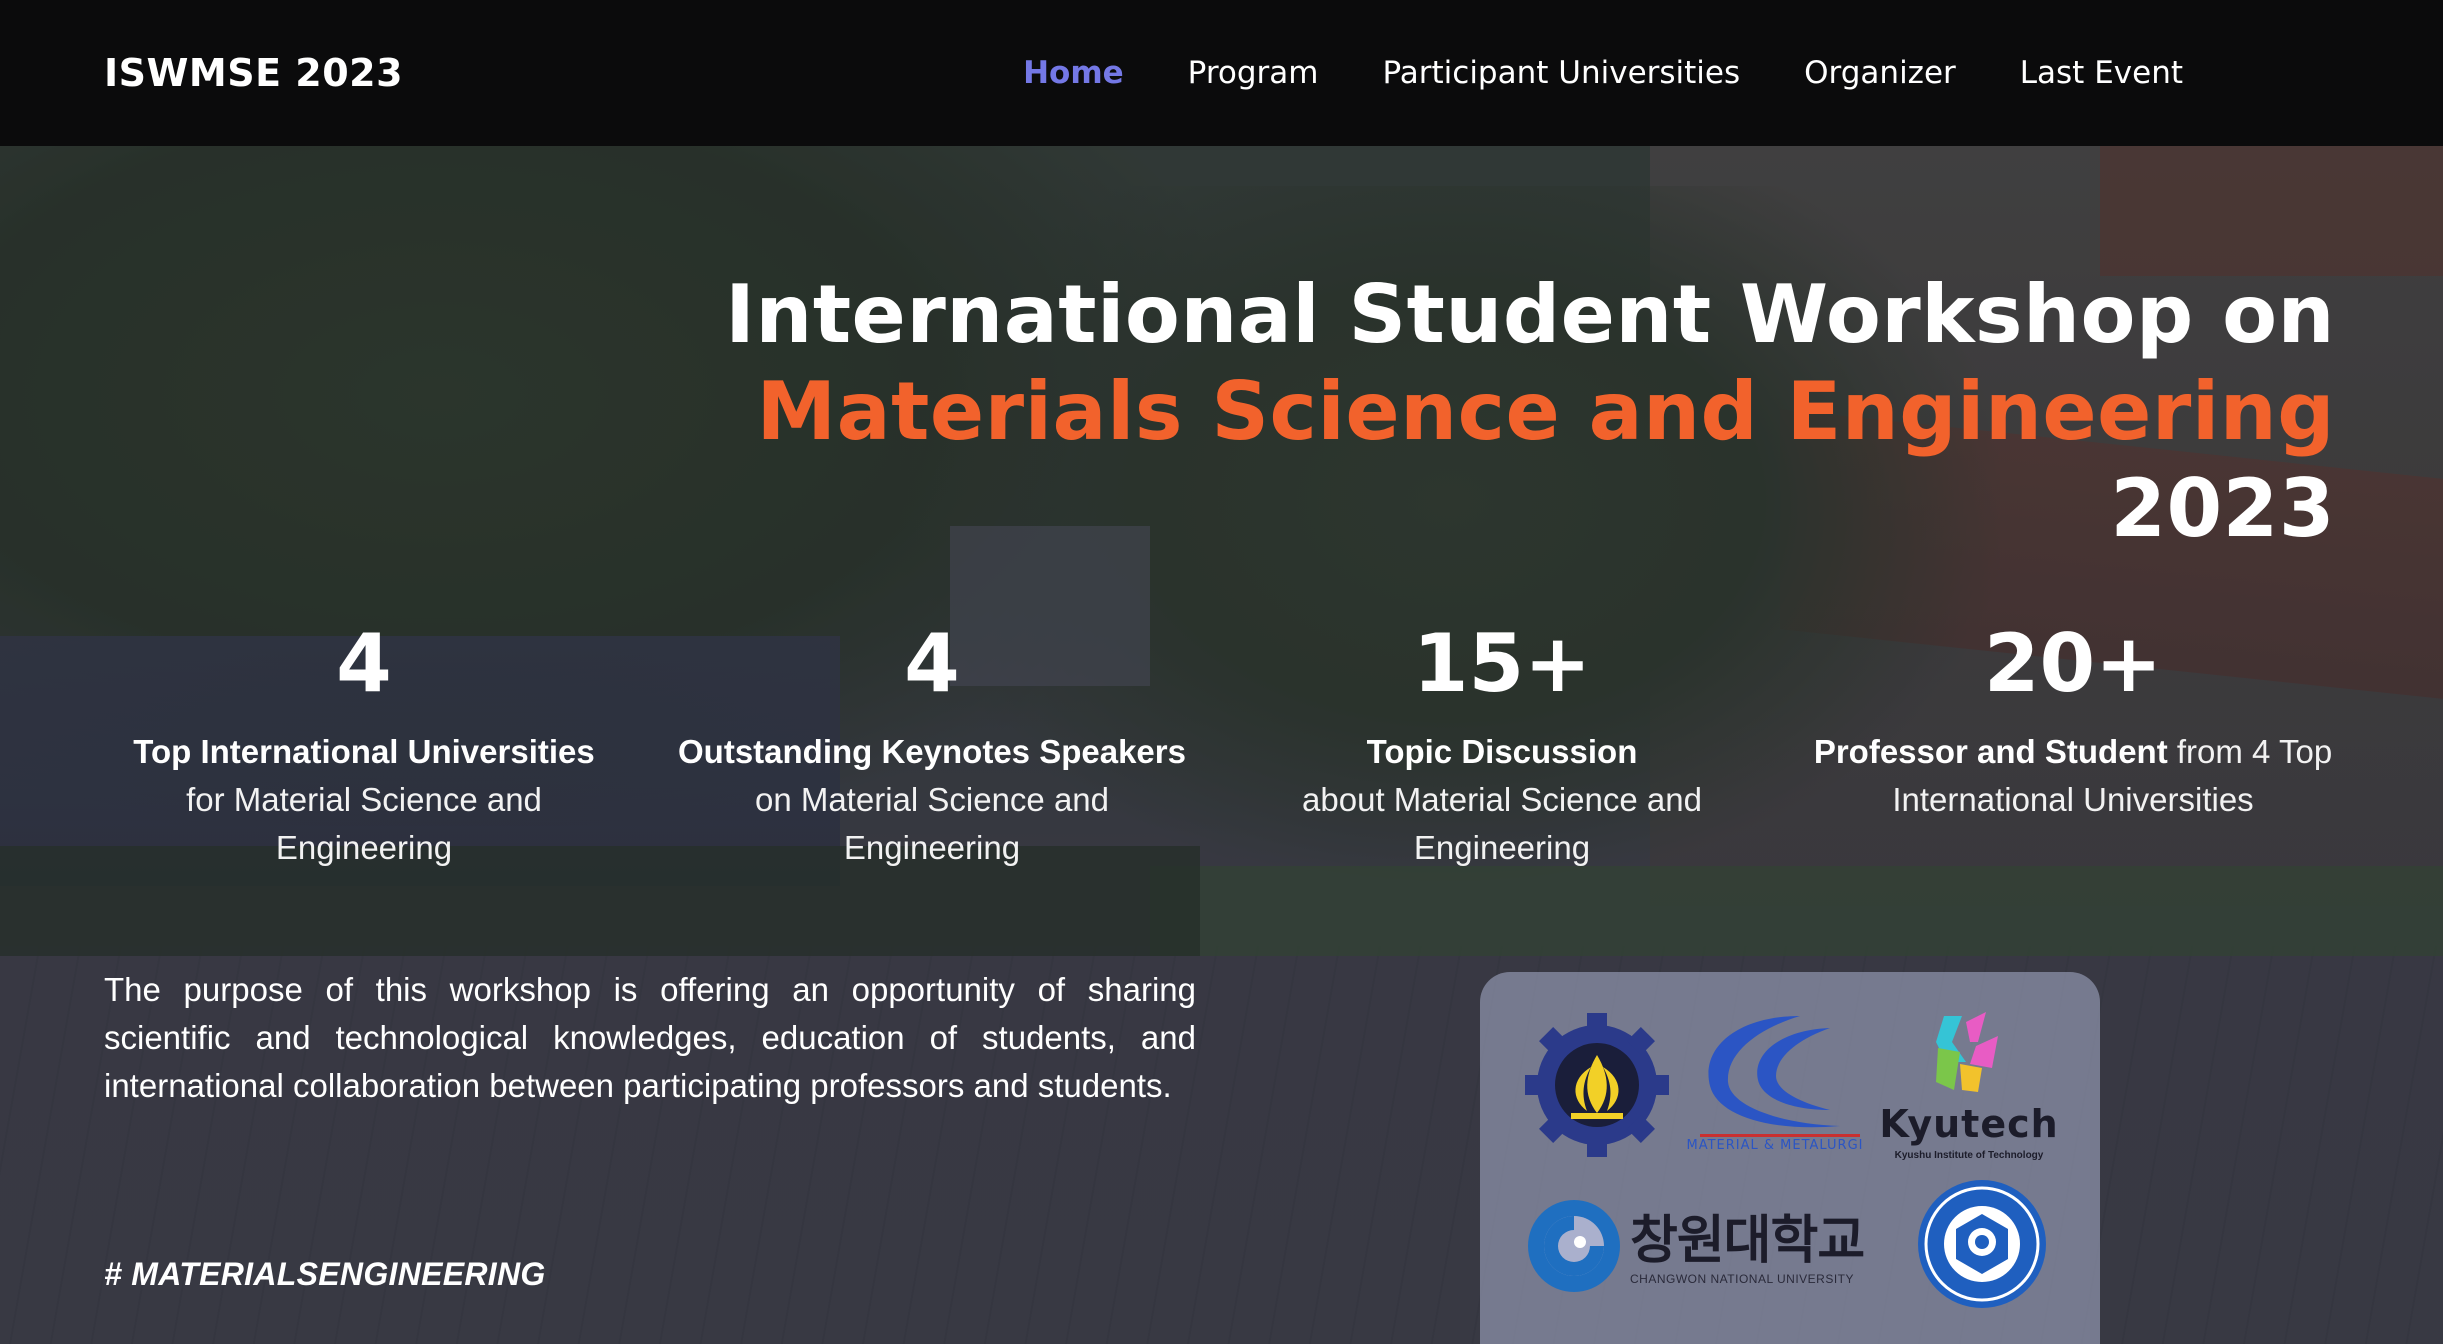 This screenshot has height=1344, width=2443. I want to click on nav-link-last-event: Last Event, so click(2101, 73).